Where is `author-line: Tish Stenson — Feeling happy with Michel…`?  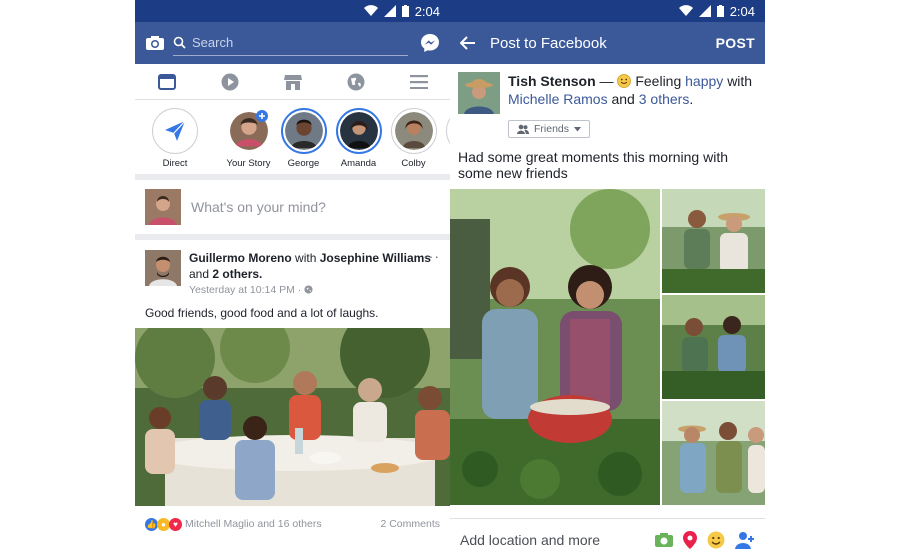 author-line: Tish Stenson — Feeling happy with Michel… is located at coordinates (632, 93).